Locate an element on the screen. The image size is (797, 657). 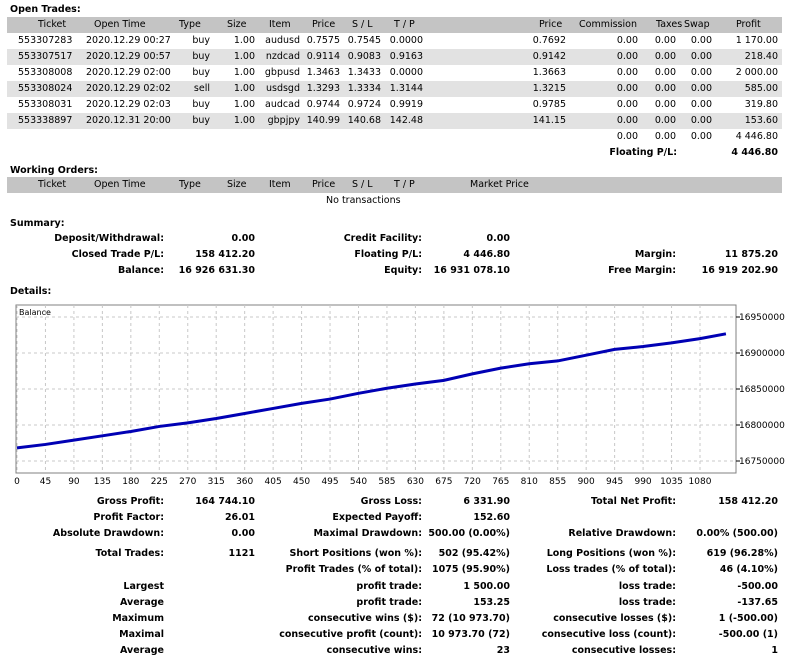
stat-label: Maximal Drawdown: is located at coordinates (367, 533).